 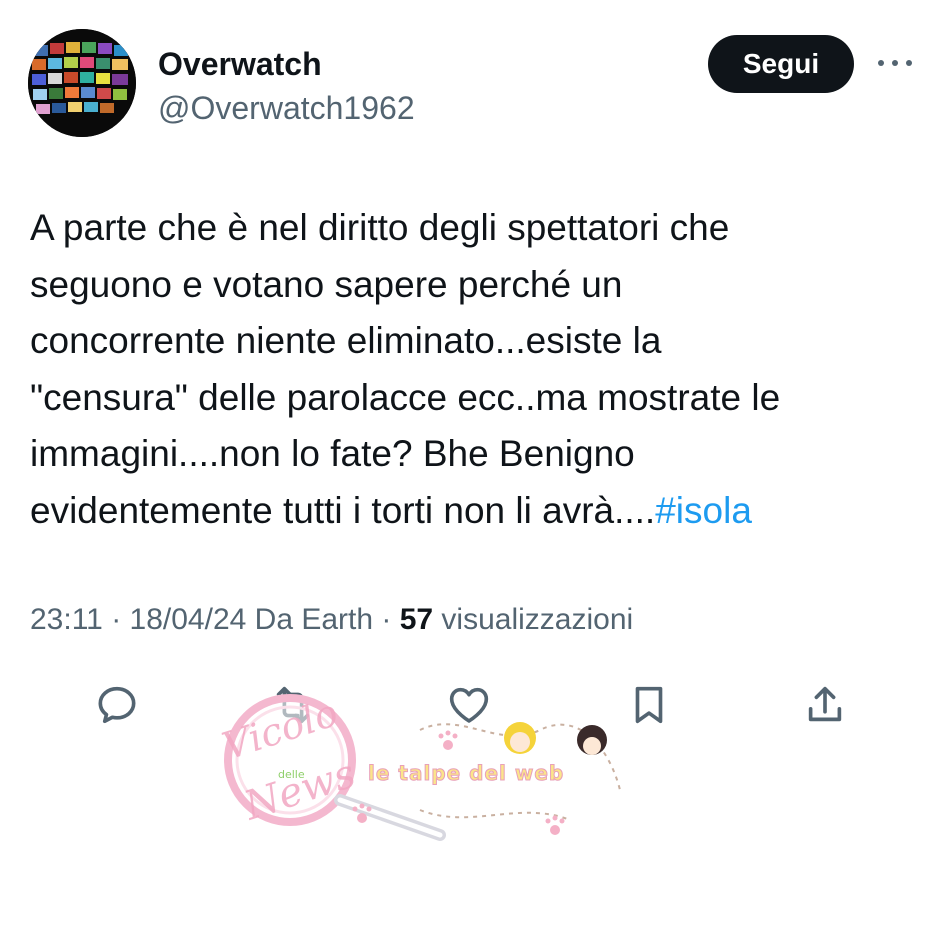 I want to click on avatar-image, so click(x=82, y=83).